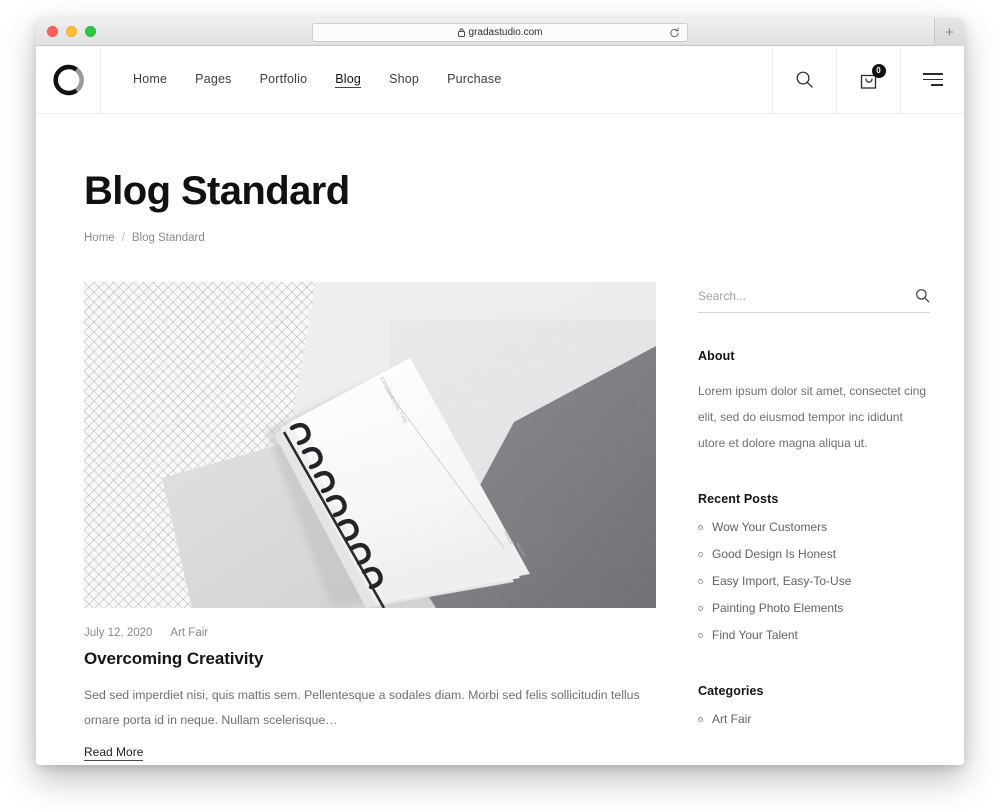 The image size is (1000, 810). I want to click on nav-item-portfolio: Portfolio, so click(284, 79).